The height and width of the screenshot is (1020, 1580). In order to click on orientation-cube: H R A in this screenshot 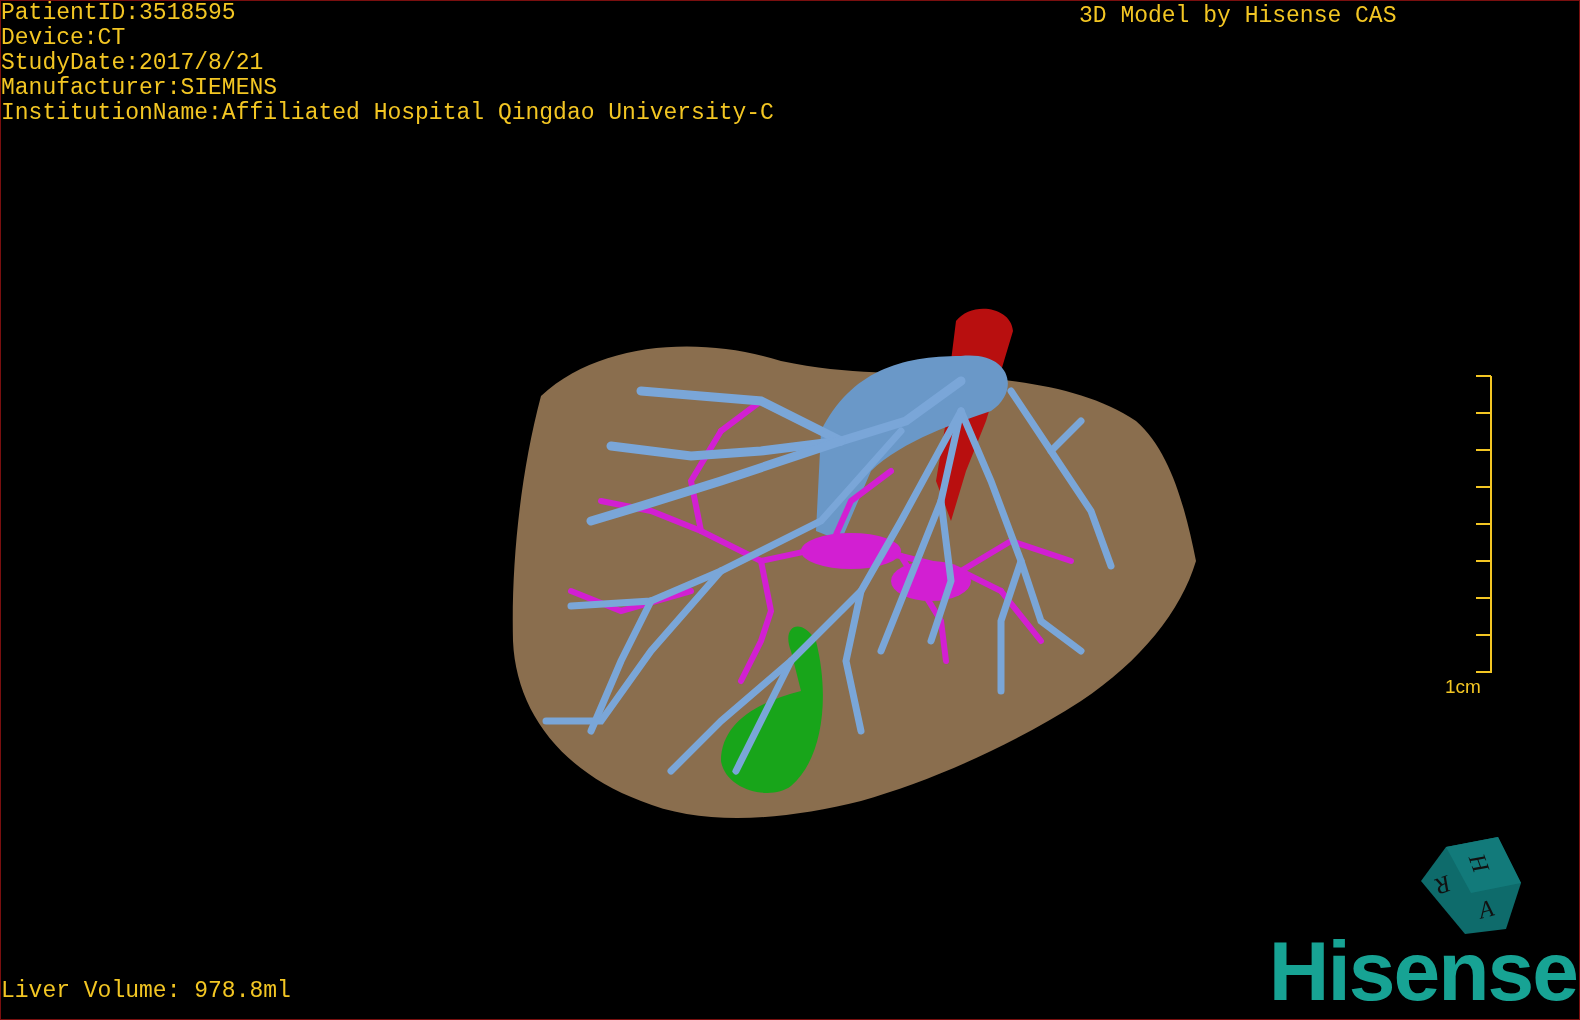, I will do `click(1471, 885)`.